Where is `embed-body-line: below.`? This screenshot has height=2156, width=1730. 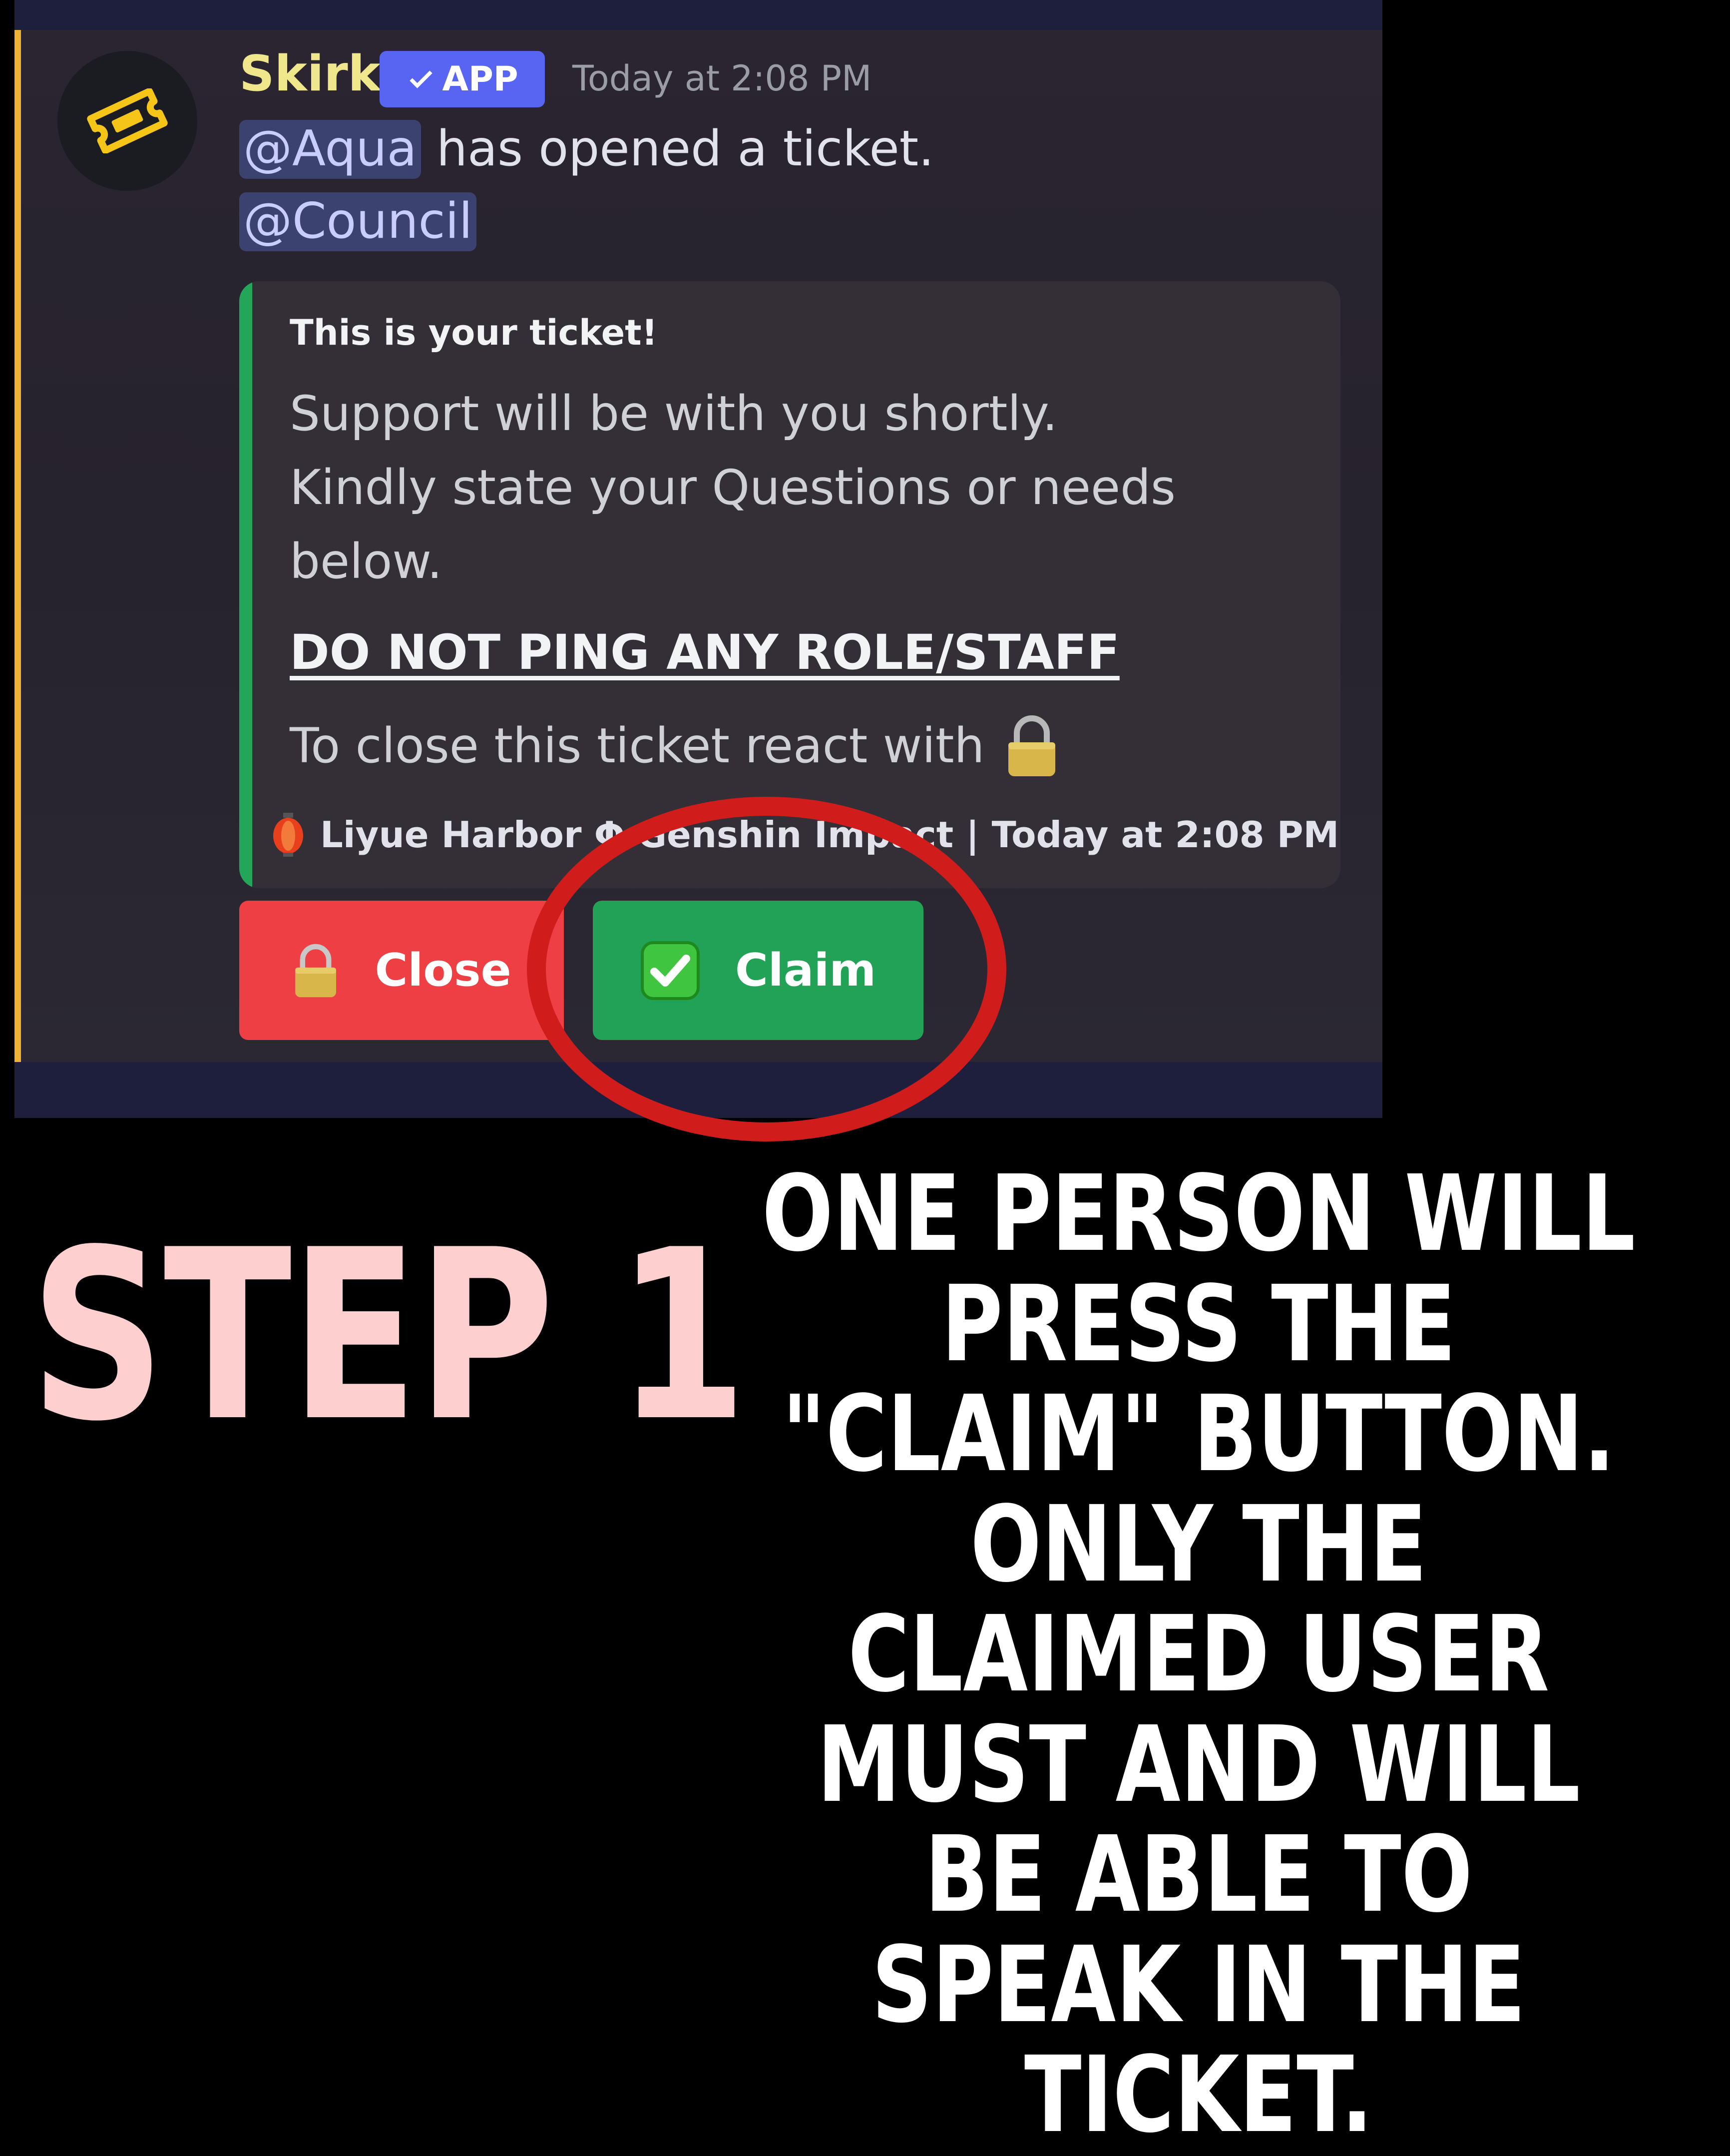
embed-body-line: below. is located at coordinates (366, 561).